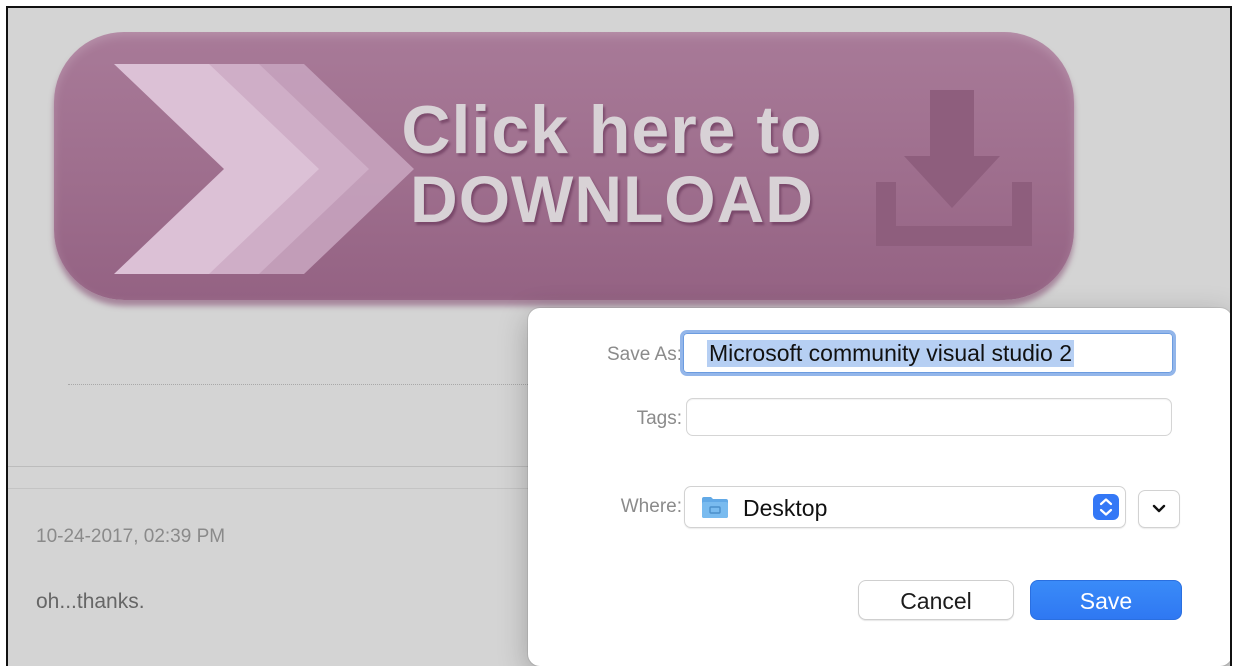 The width and height of the screenshot is (1240, 668). I want to click on banner-line-2: DOWNLOAD, so click(612, 199).